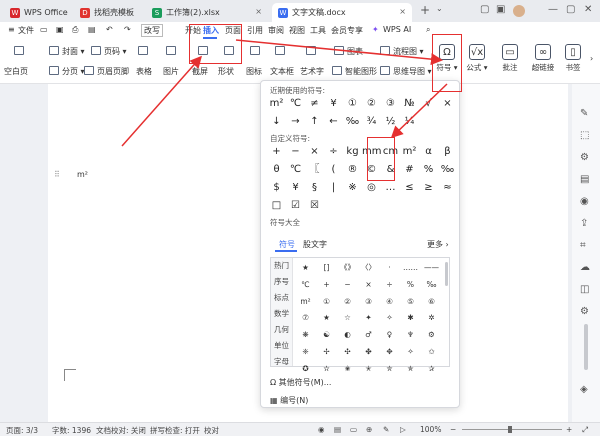 This screenshot has height=436, width=600. Describe the element at coordinates (284, 93) in the screenshot. I see `annotation-arrows` at that location.